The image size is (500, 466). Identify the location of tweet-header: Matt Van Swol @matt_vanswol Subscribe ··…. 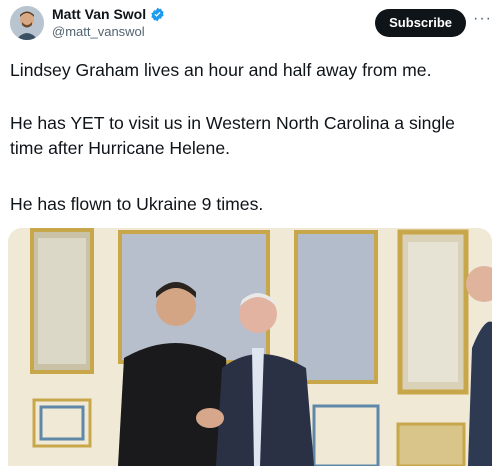
(251, 24).